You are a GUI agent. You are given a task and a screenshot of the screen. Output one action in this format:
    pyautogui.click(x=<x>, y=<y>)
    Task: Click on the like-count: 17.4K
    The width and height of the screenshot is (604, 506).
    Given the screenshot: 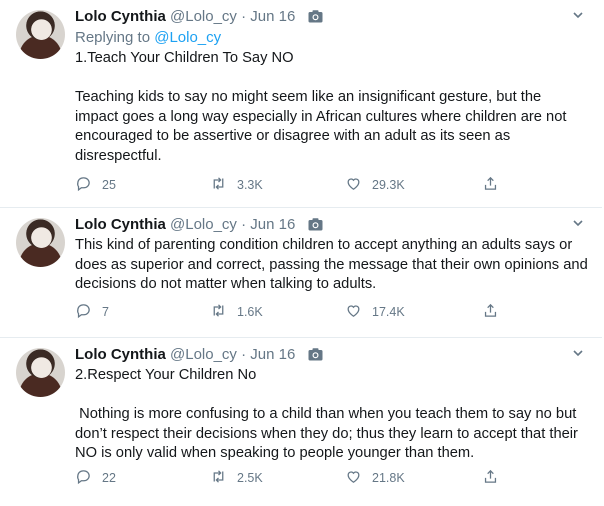 What is the action you would take?
    pyautogui.click(x=388, y=312)
    